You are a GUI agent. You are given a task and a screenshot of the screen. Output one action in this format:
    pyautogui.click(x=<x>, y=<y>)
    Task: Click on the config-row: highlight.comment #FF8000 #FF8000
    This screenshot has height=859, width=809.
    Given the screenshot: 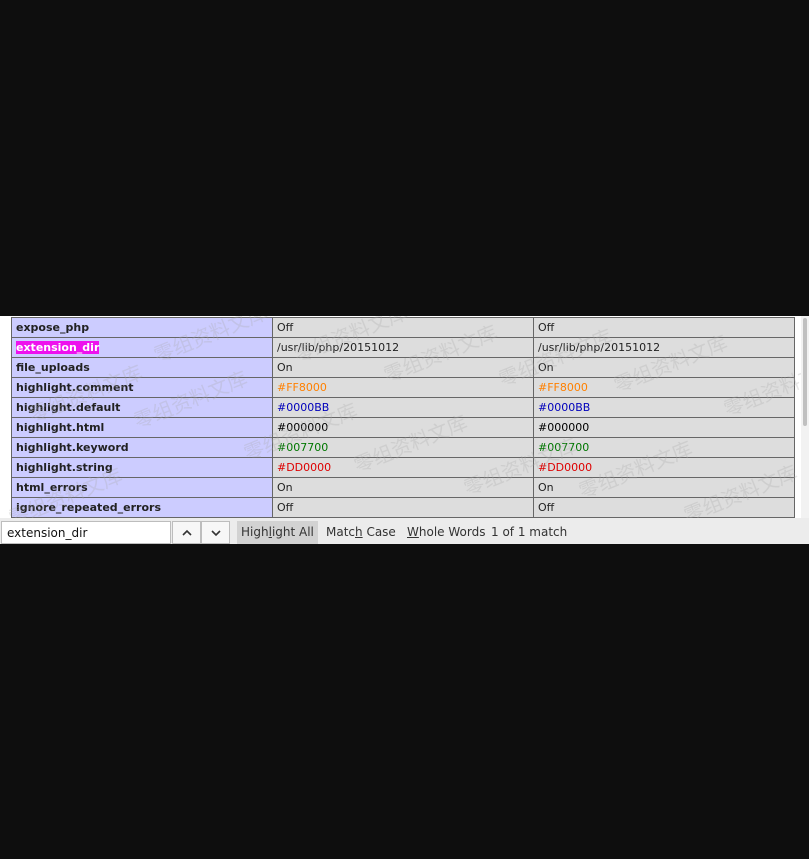 What is the action you would take?
    pyautogui.click(x=403, y=387)
    